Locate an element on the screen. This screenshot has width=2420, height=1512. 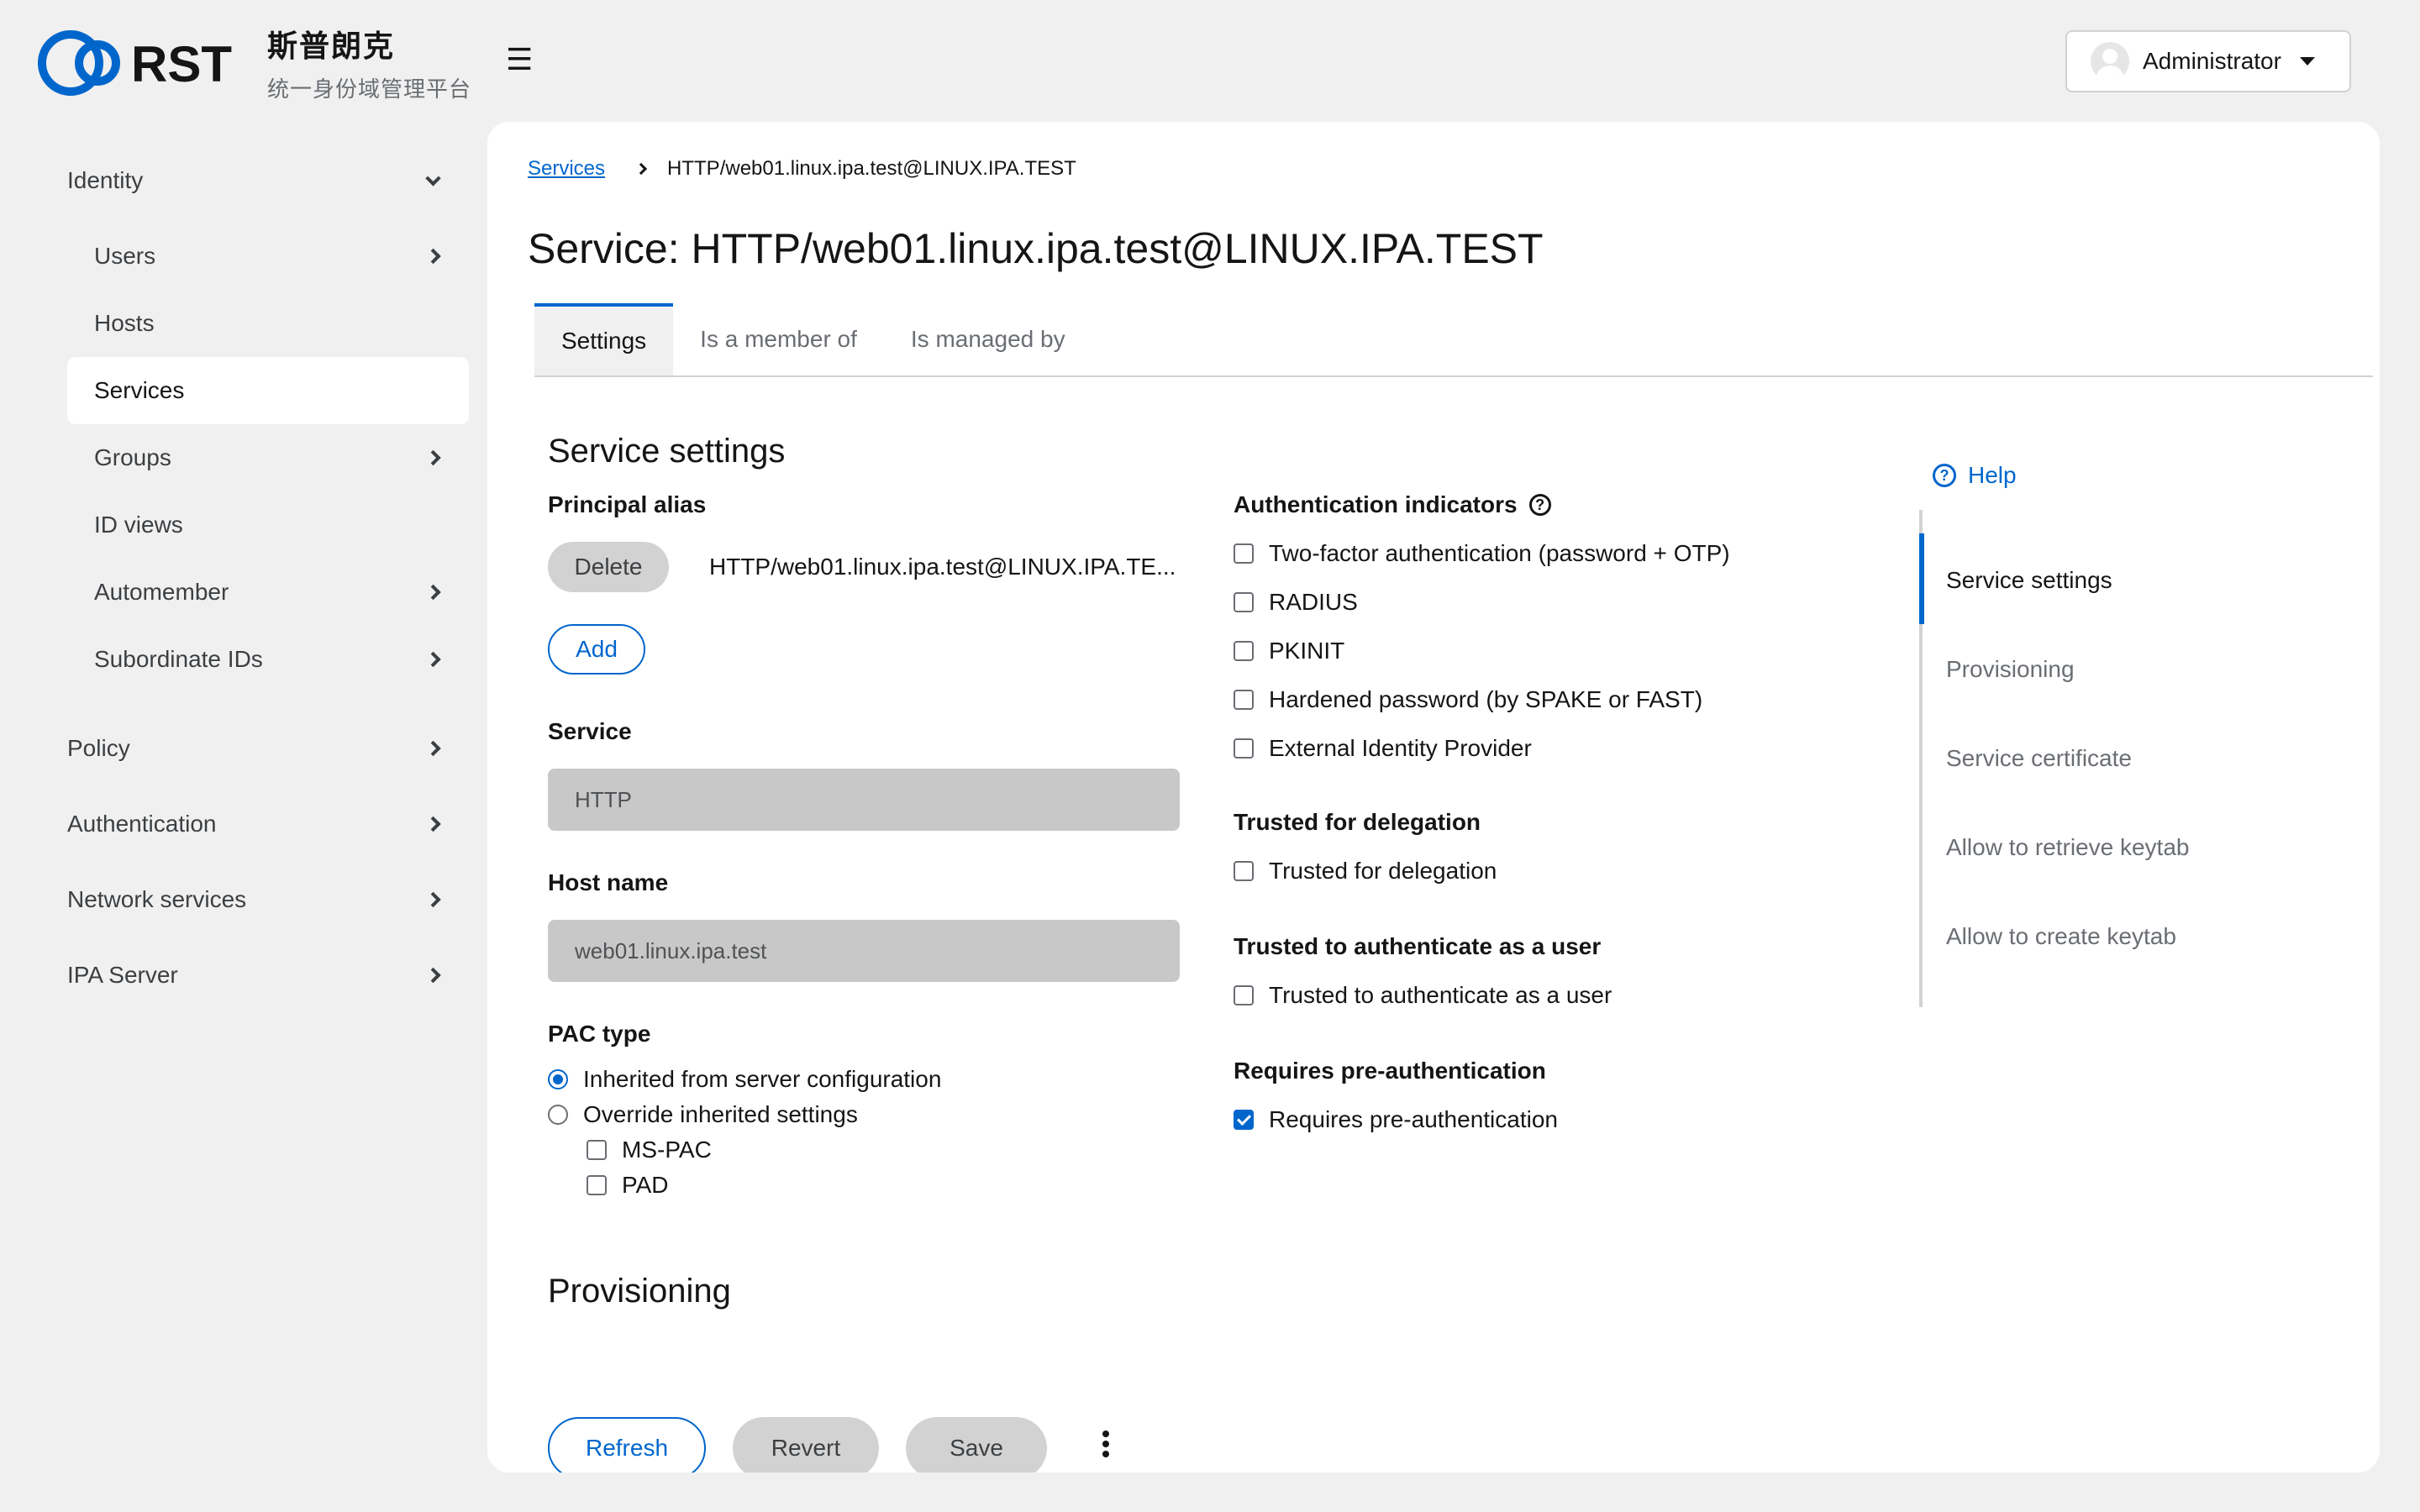
svg-text: RST is located at coordinates (181, 64).